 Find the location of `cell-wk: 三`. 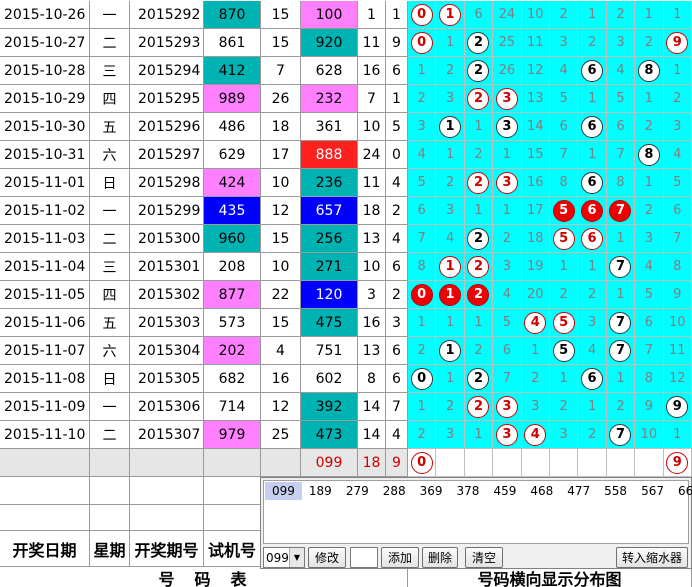

cell-wk: 三 is located at coordinates (110, 71).